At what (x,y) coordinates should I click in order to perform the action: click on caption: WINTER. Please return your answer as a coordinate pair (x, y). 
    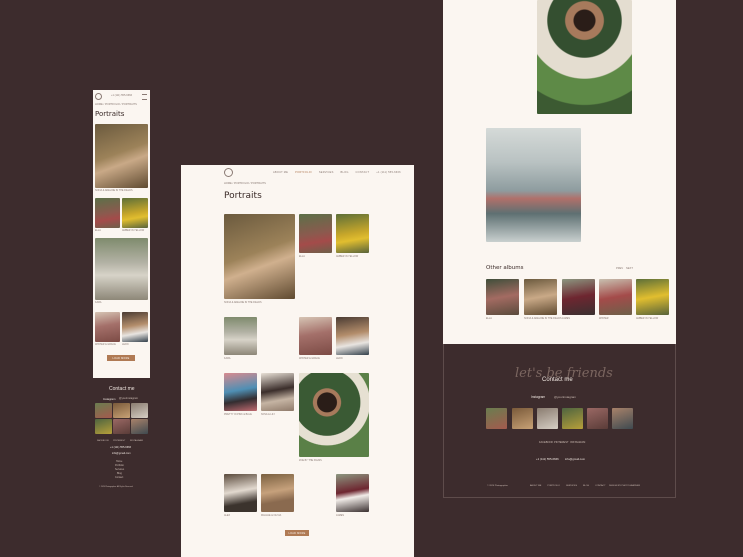
    Looking at the image, I should click on (604, 318).